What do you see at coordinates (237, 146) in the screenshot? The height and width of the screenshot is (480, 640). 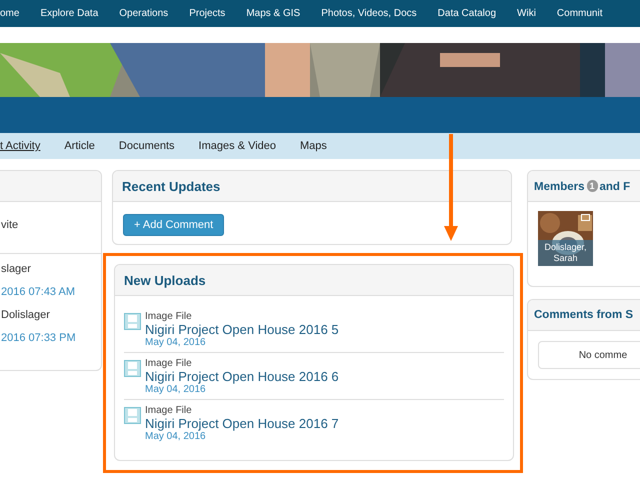 I see `tab: Images & Video` at bounding box center [237, 146].